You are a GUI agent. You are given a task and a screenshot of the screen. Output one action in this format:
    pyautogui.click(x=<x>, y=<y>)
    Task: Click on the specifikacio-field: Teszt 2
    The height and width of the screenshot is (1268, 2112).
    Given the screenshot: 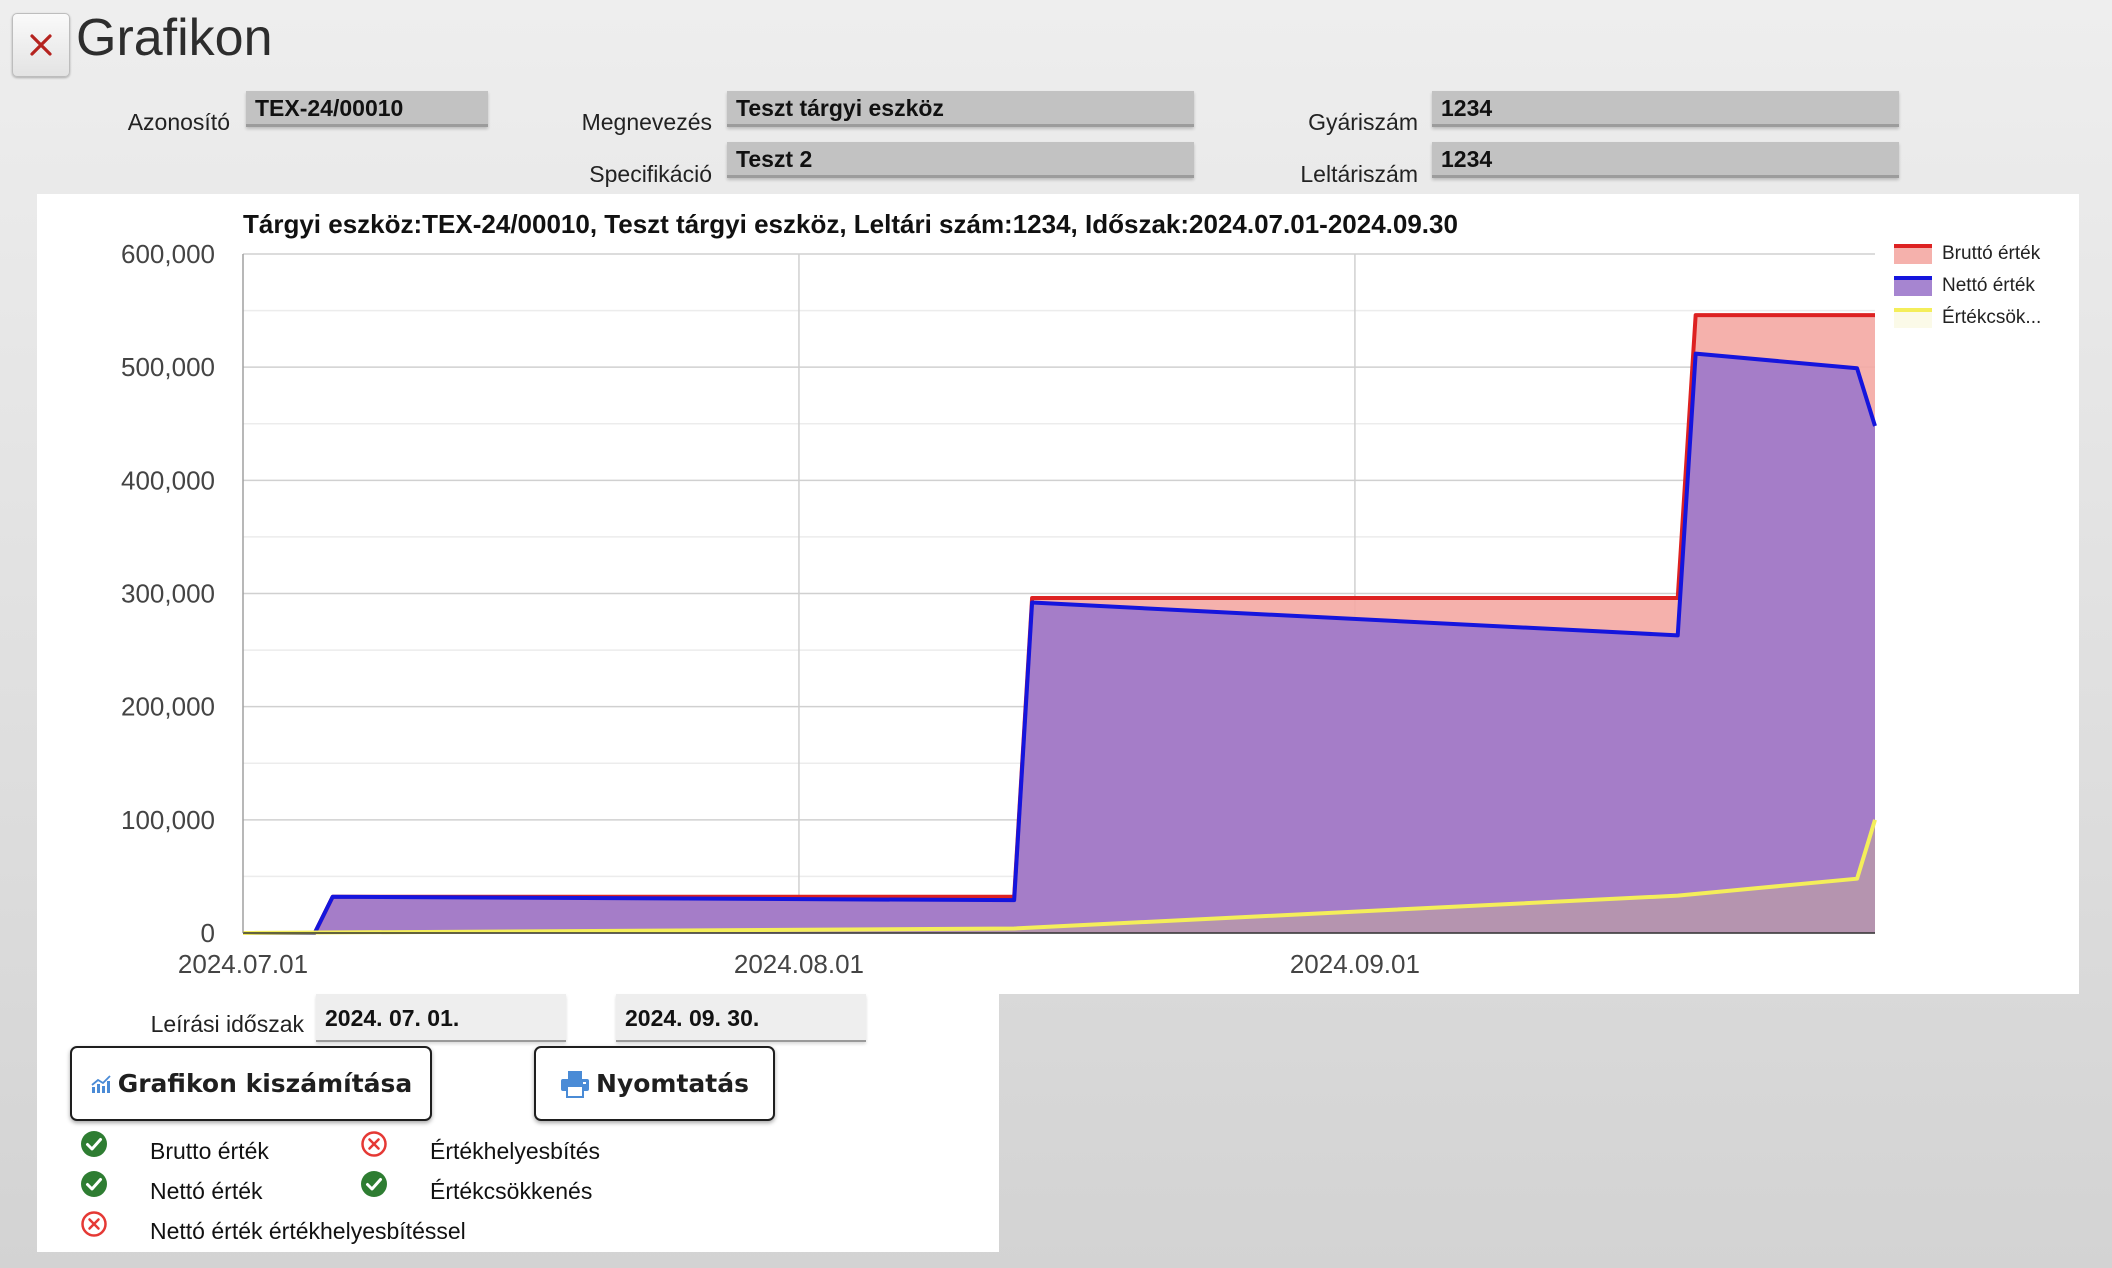 What is the action you would take?
    pyautogui.click(x=960, y=160)
    